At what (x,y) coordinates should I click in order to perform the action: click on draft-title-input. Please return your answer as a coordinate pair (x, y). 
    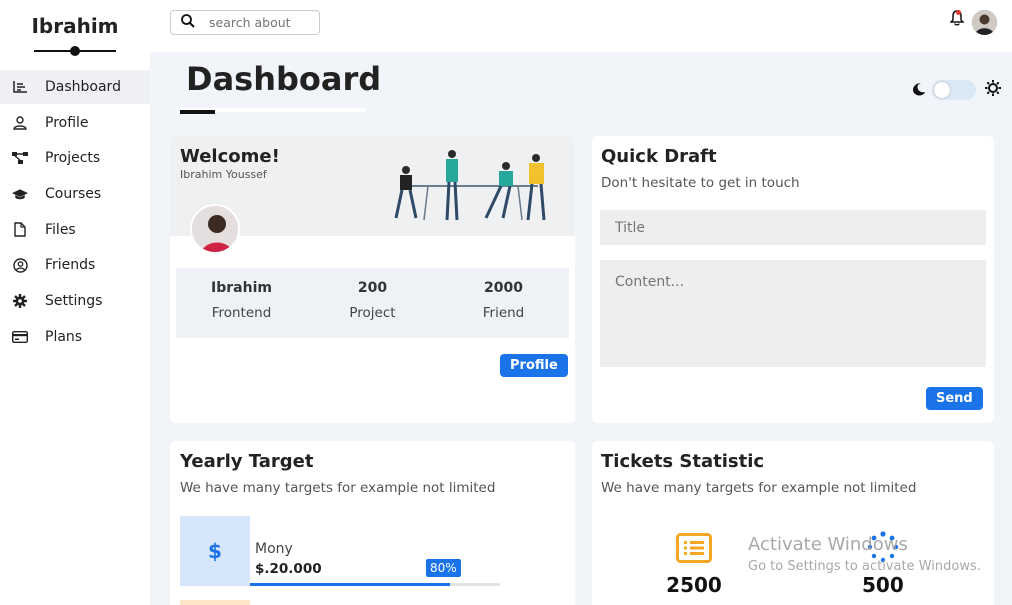
    Looking at the image, I should click on (793, 227).